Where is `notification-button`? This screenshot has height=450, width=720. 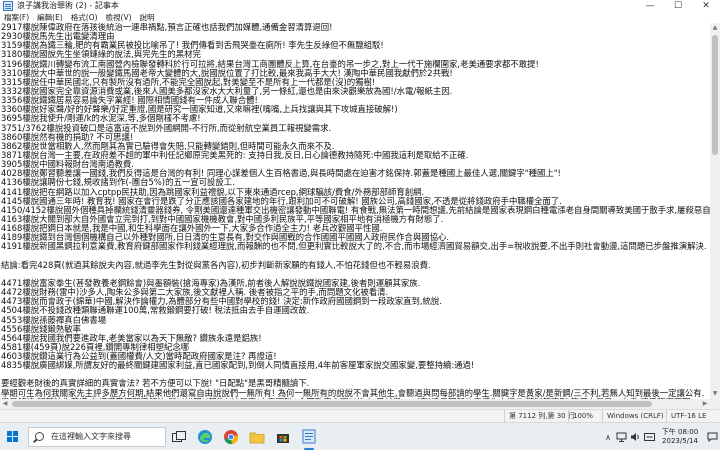 notification-button is located at coordinates (712, 436).